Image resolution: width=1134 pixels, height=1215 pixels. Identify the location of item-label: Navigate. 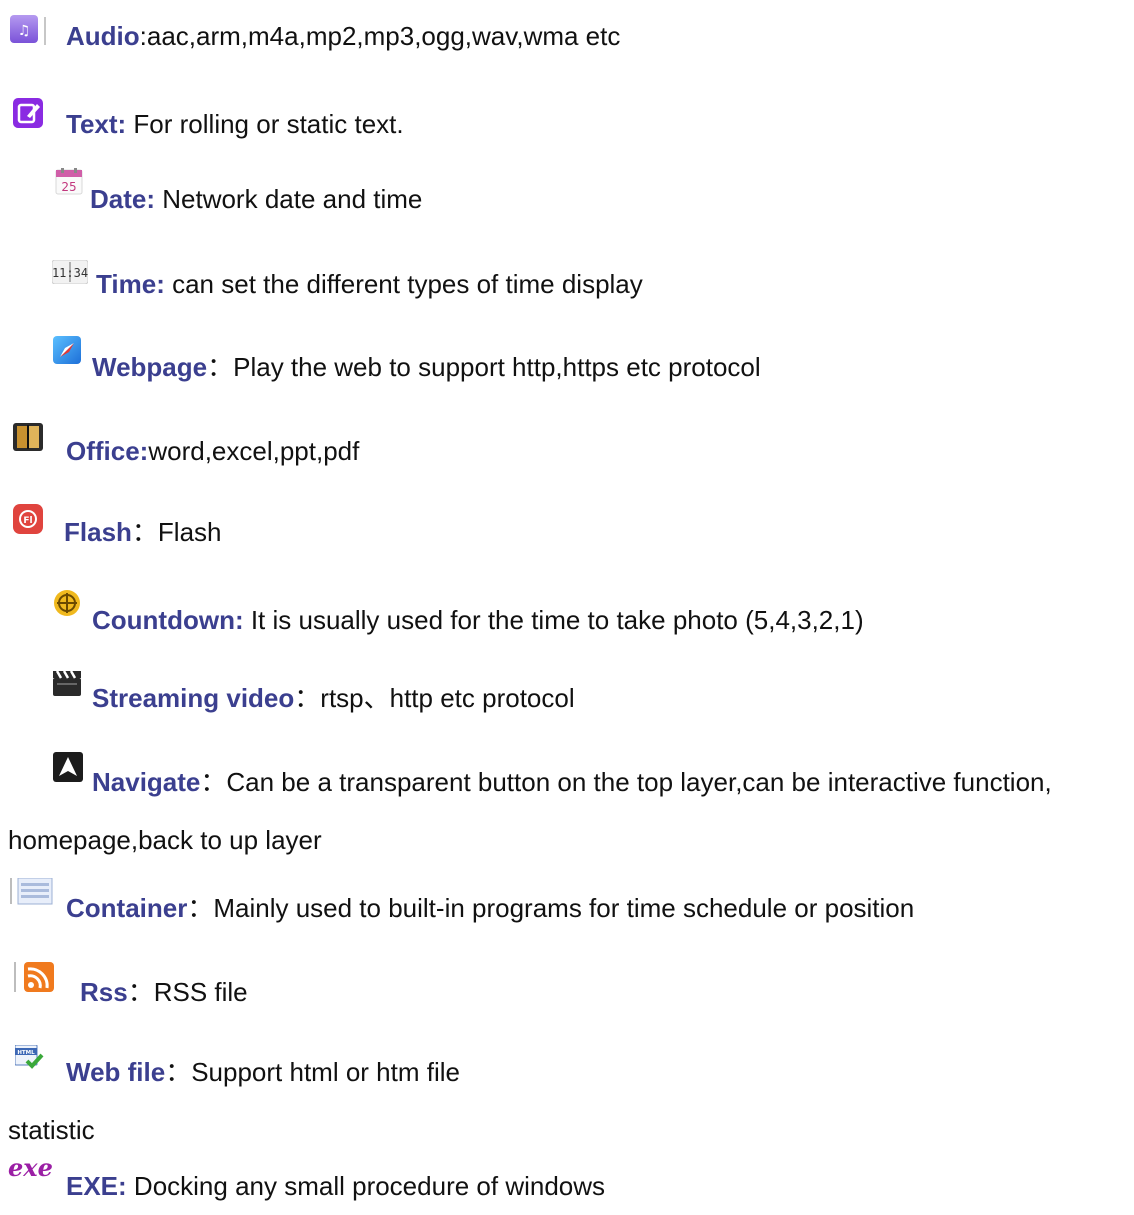
(146, 782).